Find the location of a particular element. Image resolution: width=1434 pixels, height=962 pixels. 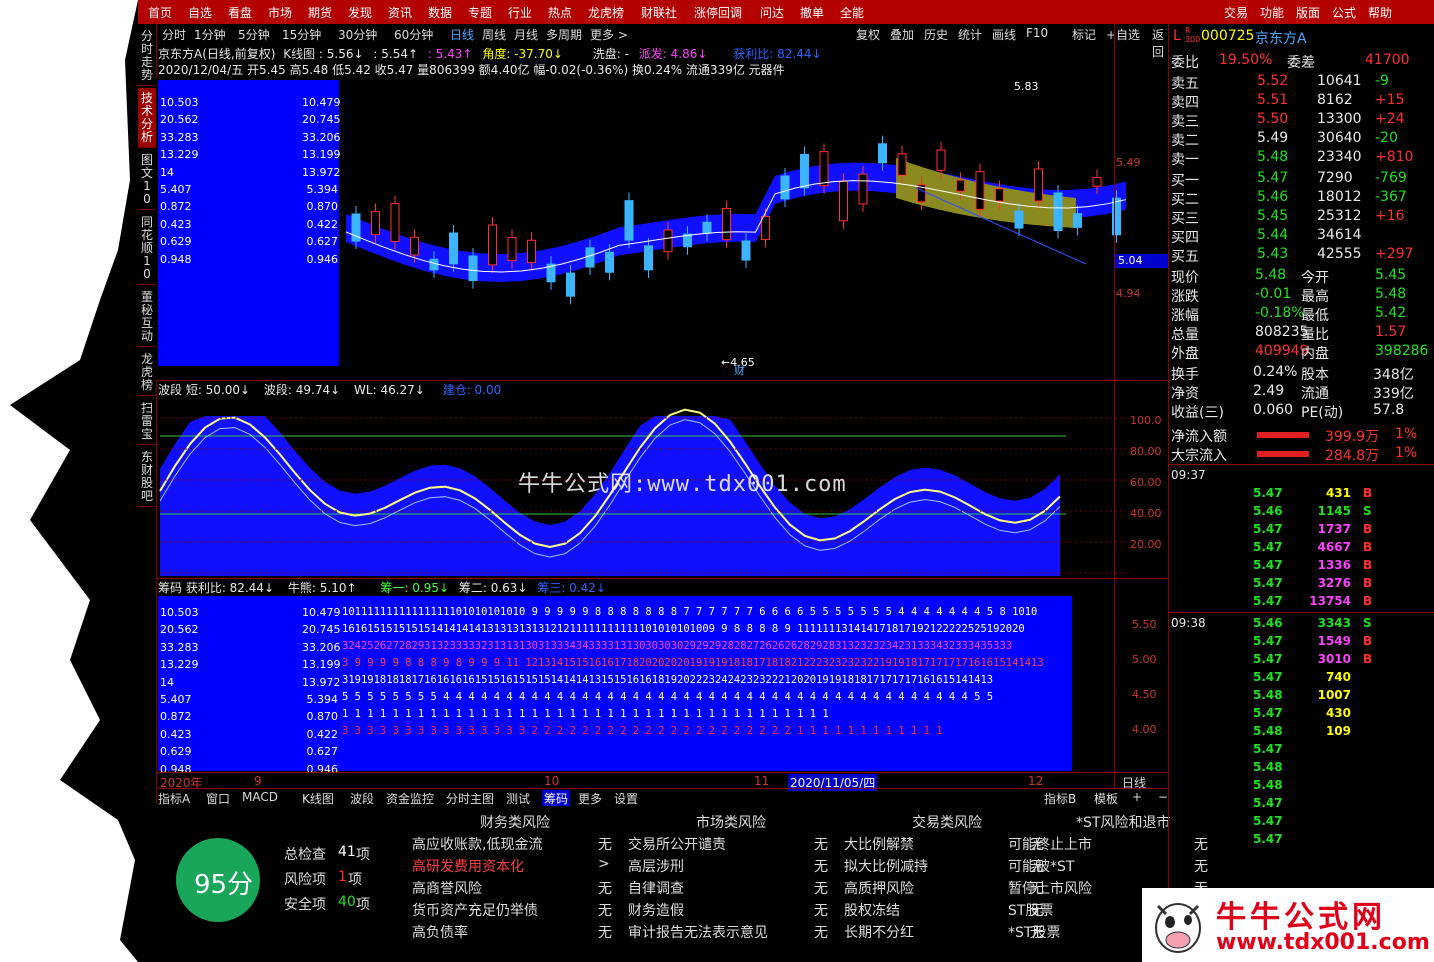

menu-item-3: 市场 is located at coordinates (280, 12).